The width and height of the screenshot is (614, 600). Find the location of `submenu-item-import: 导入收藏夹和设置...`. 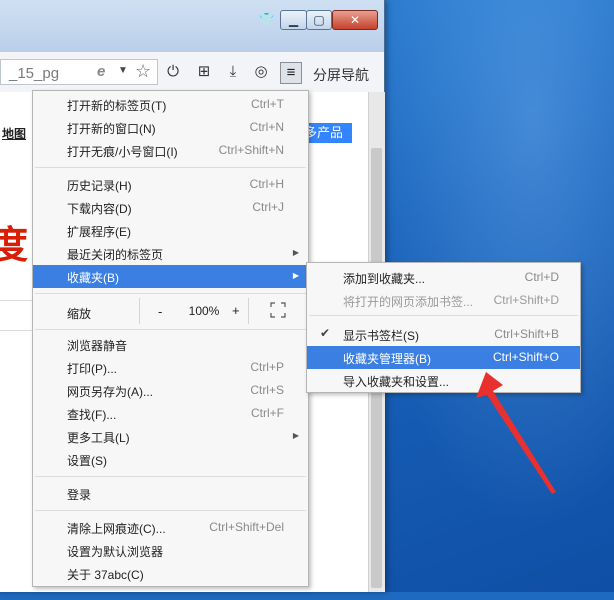

submenu-item-import: 导入收藏夹和设置... is located at coordinates (443, 380).